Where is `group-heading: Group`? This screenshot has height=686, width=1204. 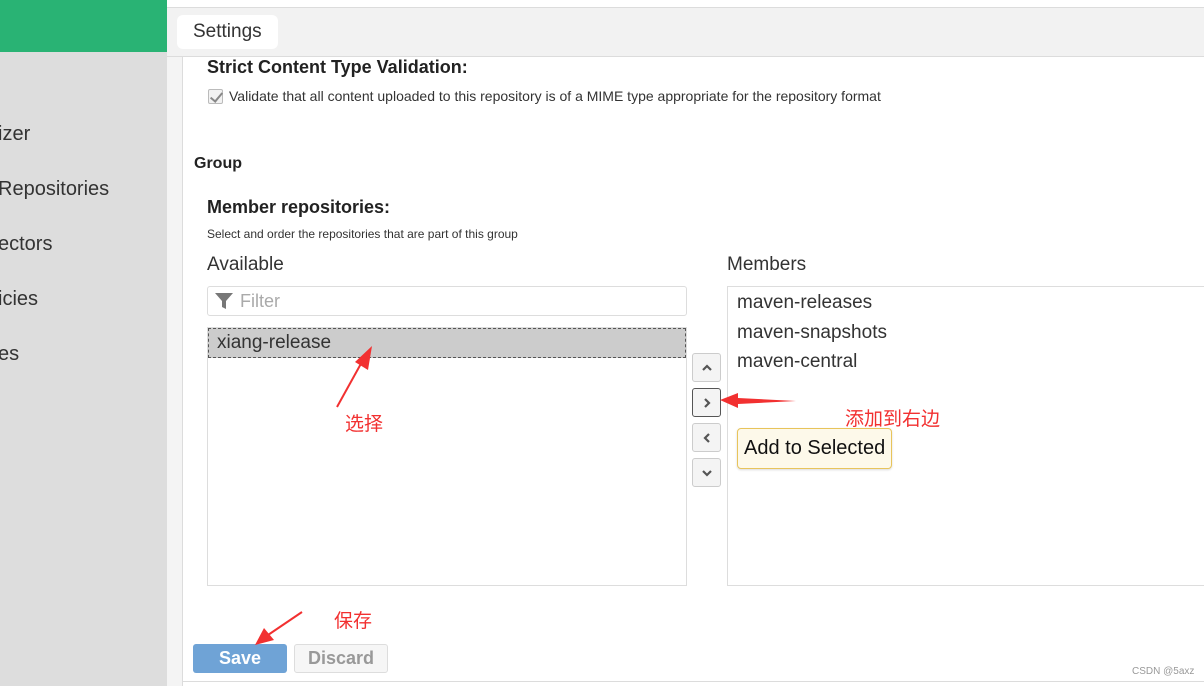
group-heading: Group is located at coordinates (218, 163).